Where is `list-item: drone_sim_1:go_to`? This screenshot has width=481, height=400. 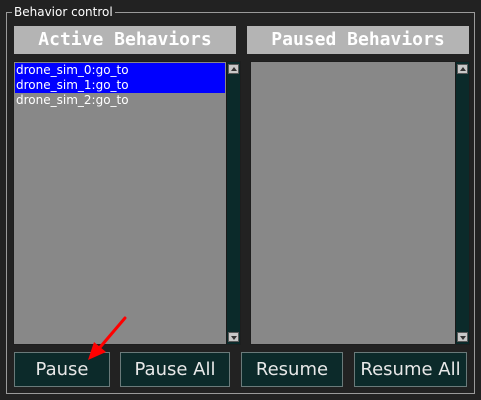
list-item: drone_sim_1:go_to is located at coordinates (120, 85).